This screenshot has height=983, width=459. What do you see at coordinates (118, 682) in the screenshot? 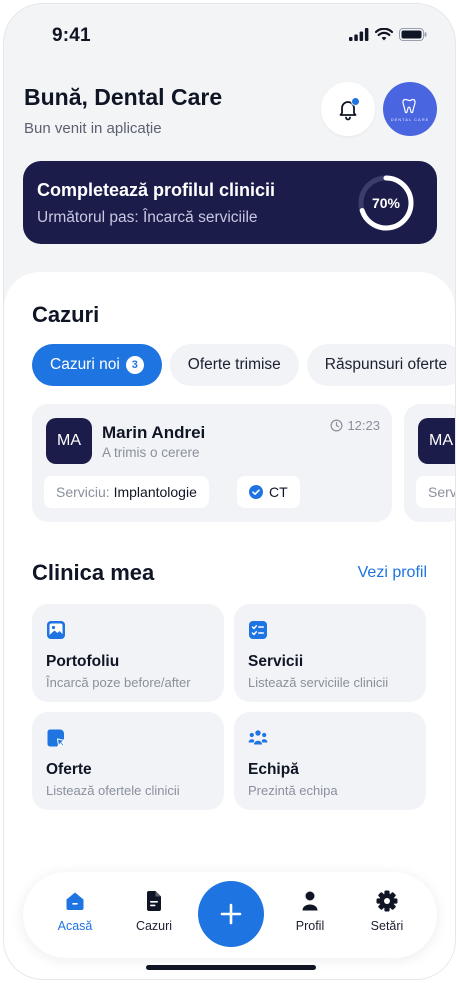
I see `tile-subtitle: Încarcă poze before/after` at bounding box center [118, 682].